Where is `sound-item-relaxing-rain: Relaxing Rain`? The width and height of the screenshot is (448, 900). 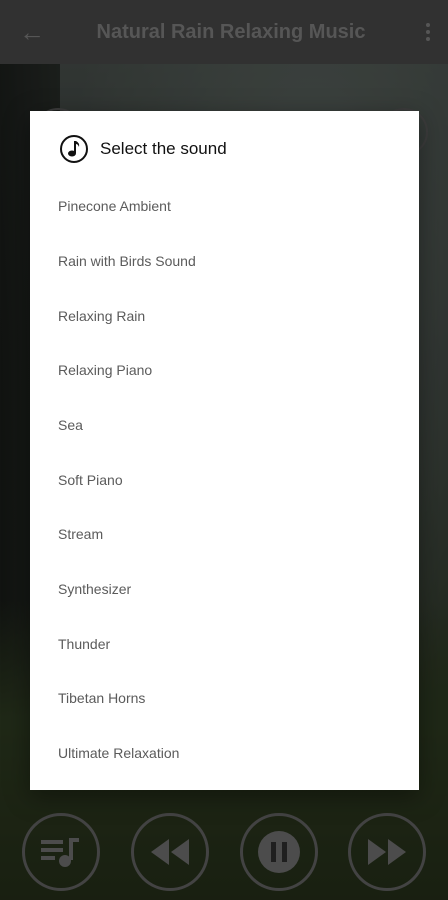
sound-item-relaxing-rain: Relaxing Rain is located at coordinates (223, 316).